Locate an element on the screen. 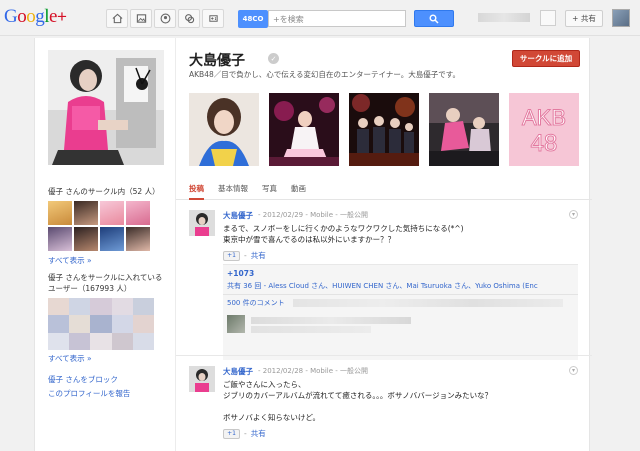 The height and width of the screenshot is (451, 640). photo-strip: AKB 48 is located at coordinates (384, 129).